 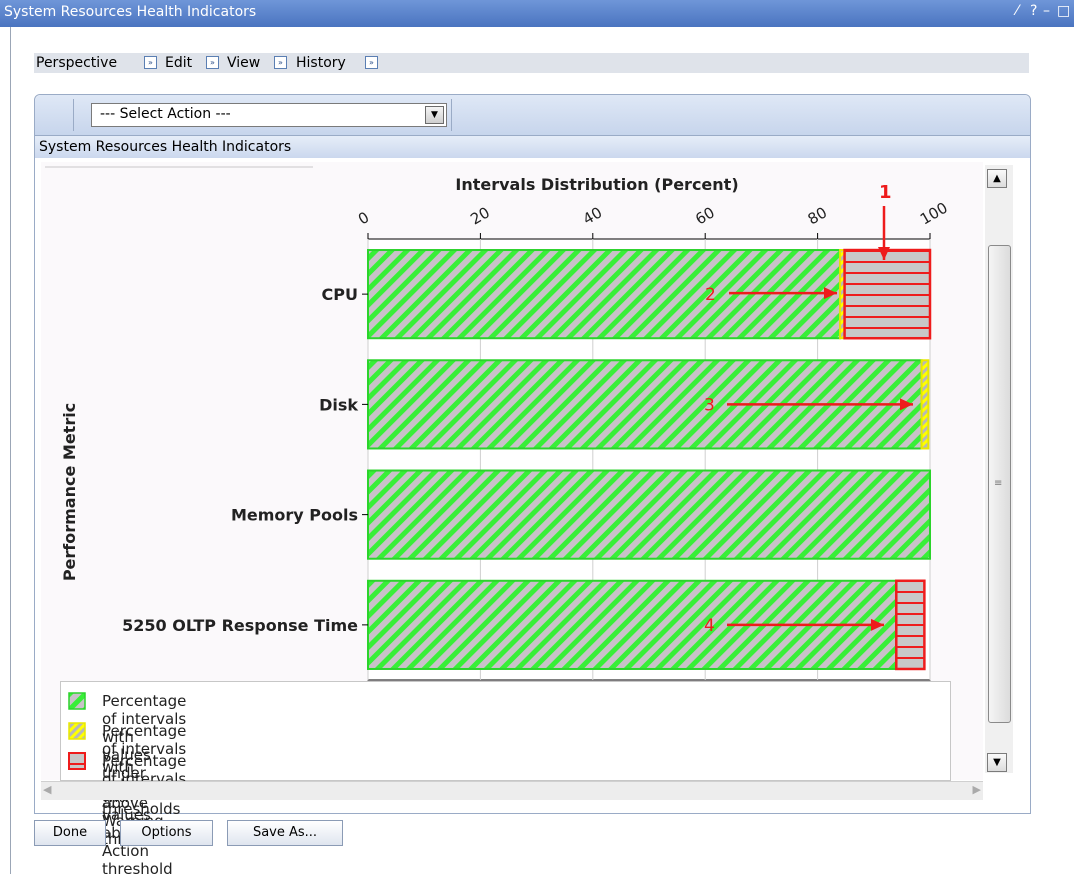 I want to click on annotation-number: 2, so click(x=710, y=295).